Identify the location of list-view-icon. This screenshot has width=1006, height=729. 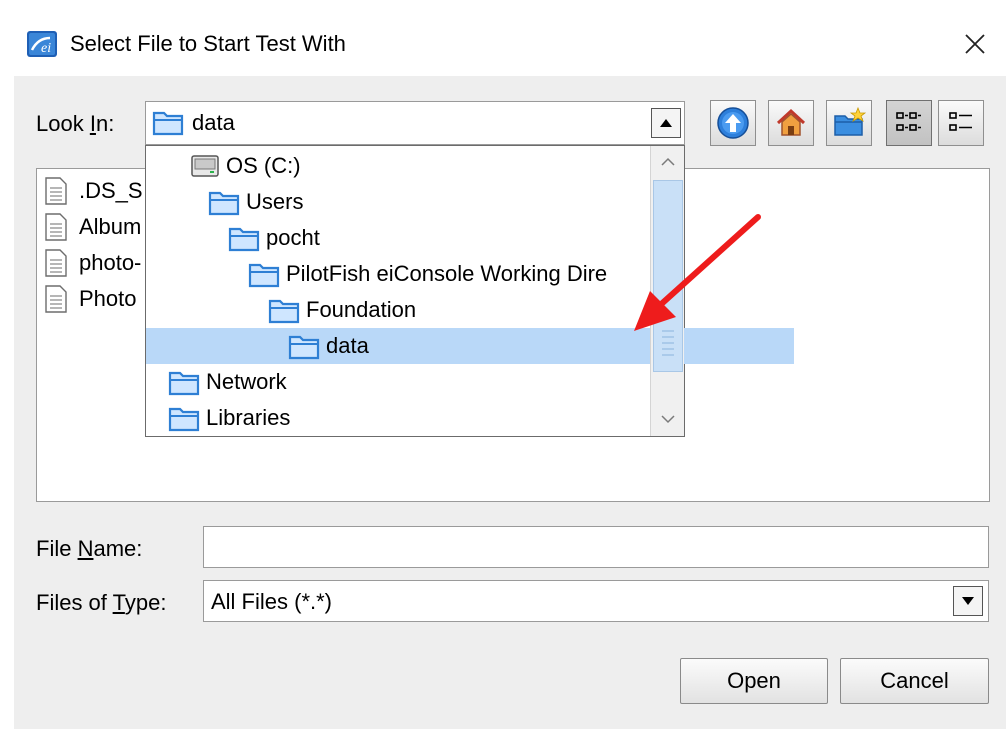
(908, 121).